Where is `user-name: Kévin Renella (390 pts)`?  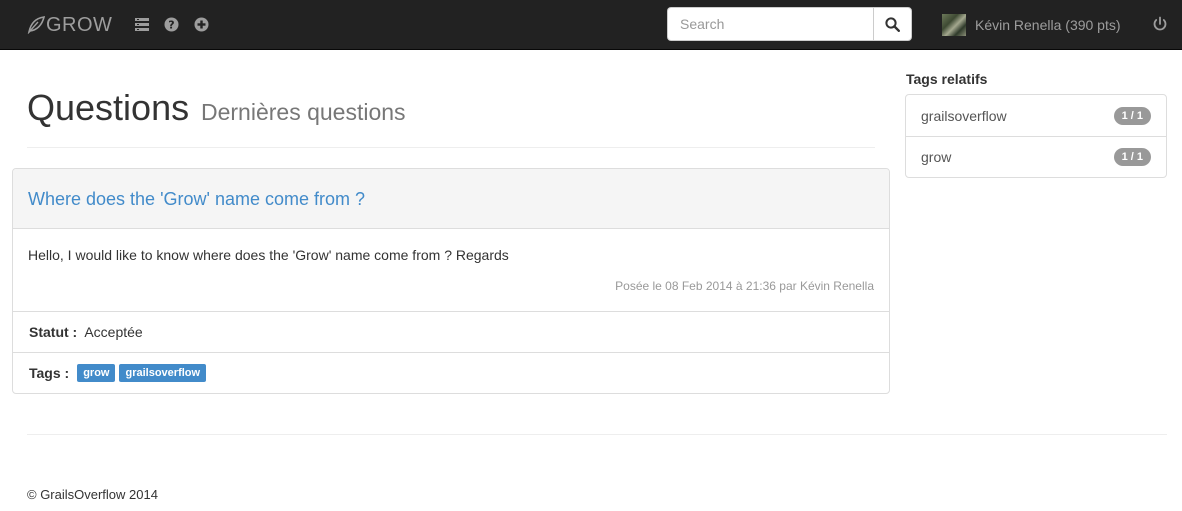 user-name: Kévin Renella (390 pts) is located at coordinates (1048, 25).